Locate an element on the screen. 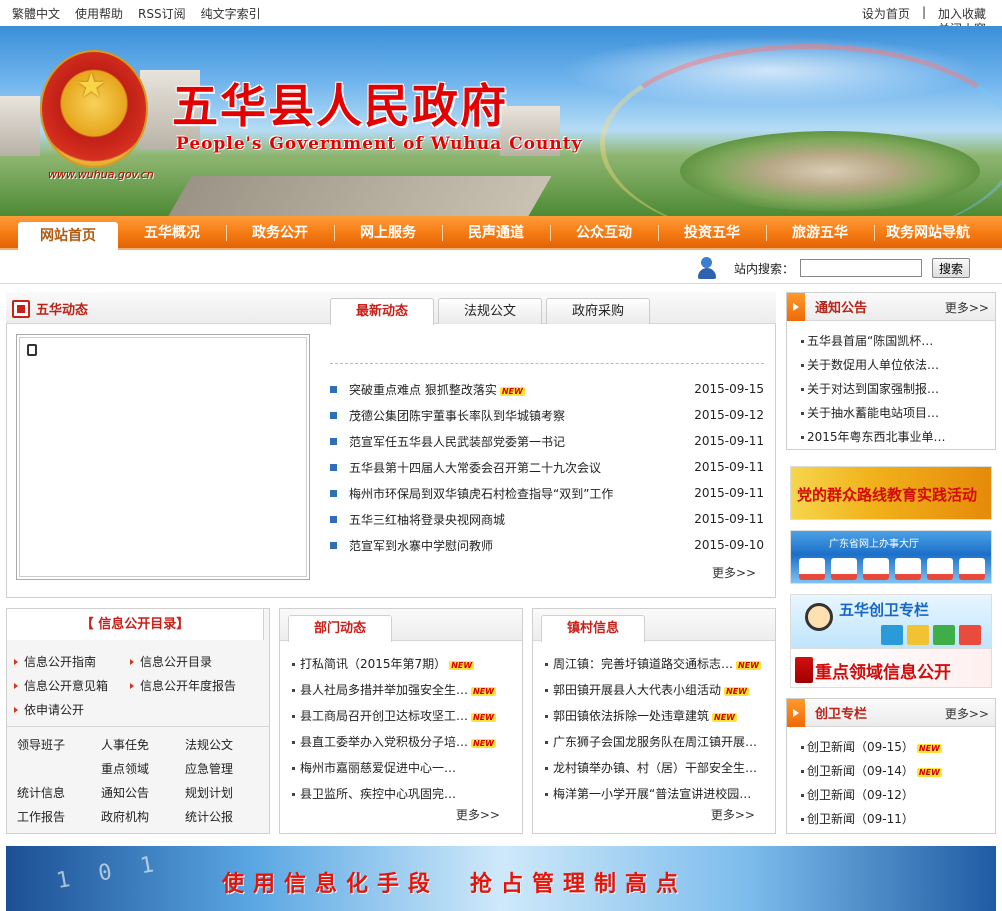  list-item: 茂德公集团陈宇董事长率队到华城镇考察 2015-09-12 is located at coordinates (547, 415).